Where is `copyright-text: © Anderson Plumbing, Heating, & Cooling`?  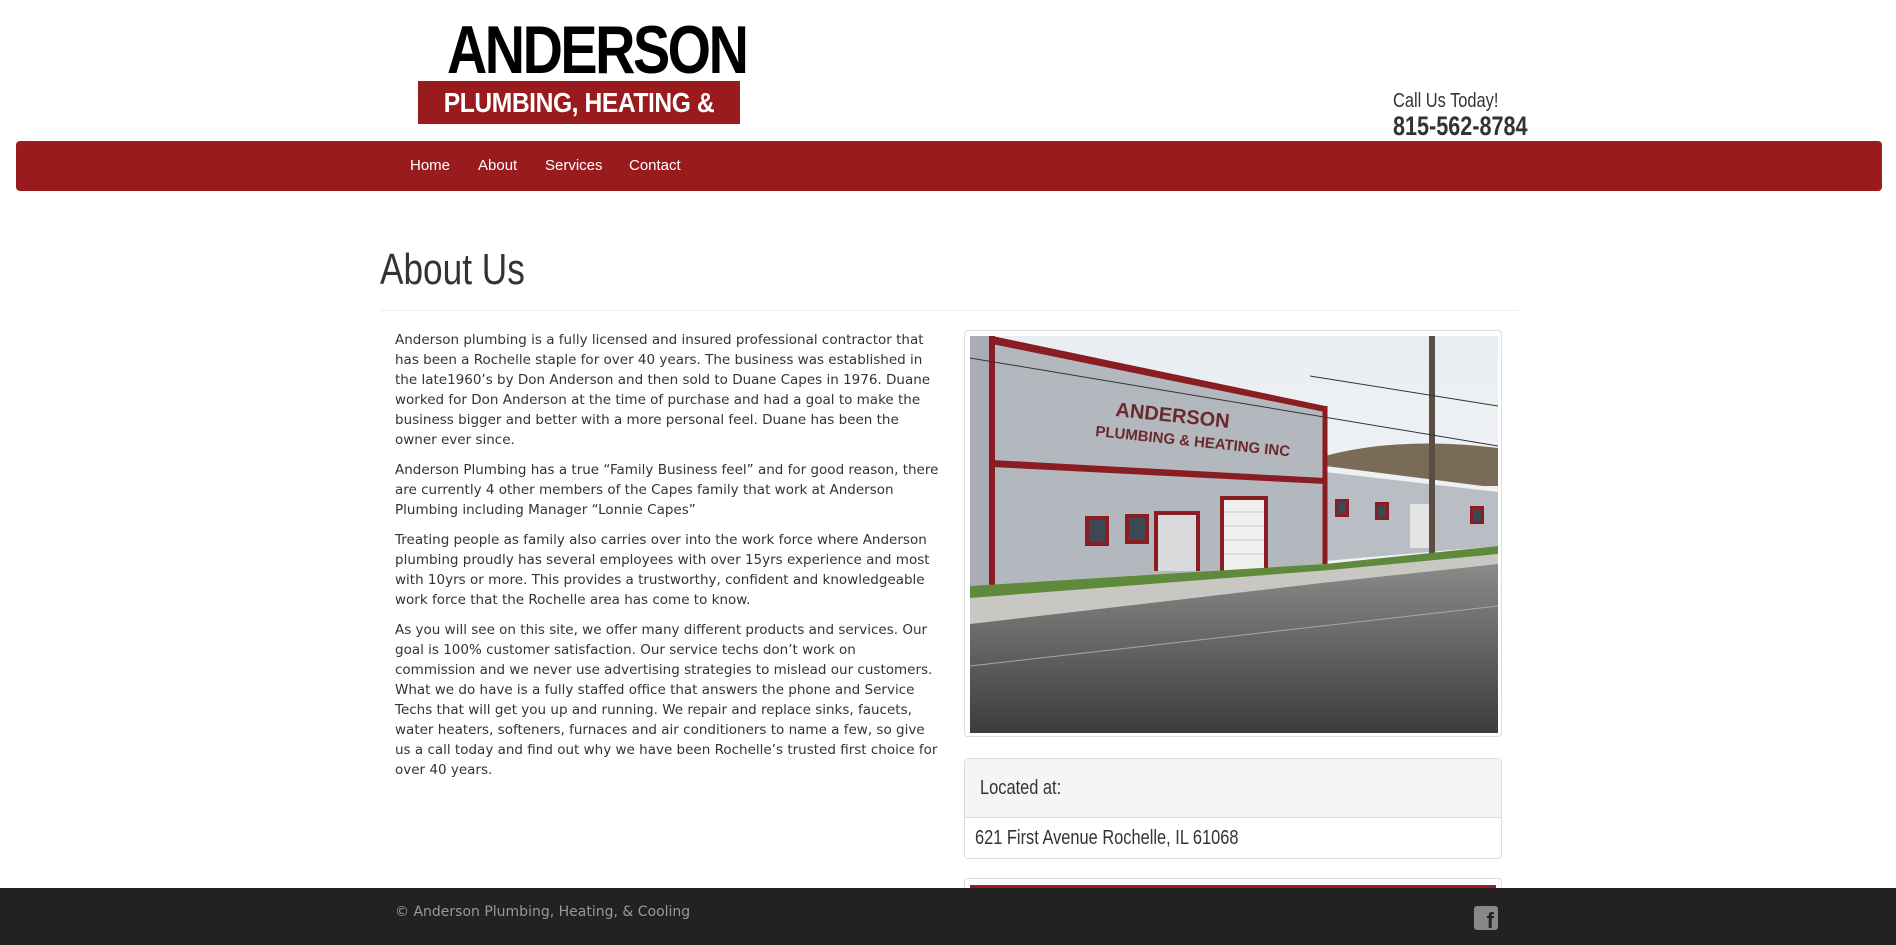
copyright-text: © Anderson Plumbing, Heating, & Cooling is located at coordinates (543, 912).